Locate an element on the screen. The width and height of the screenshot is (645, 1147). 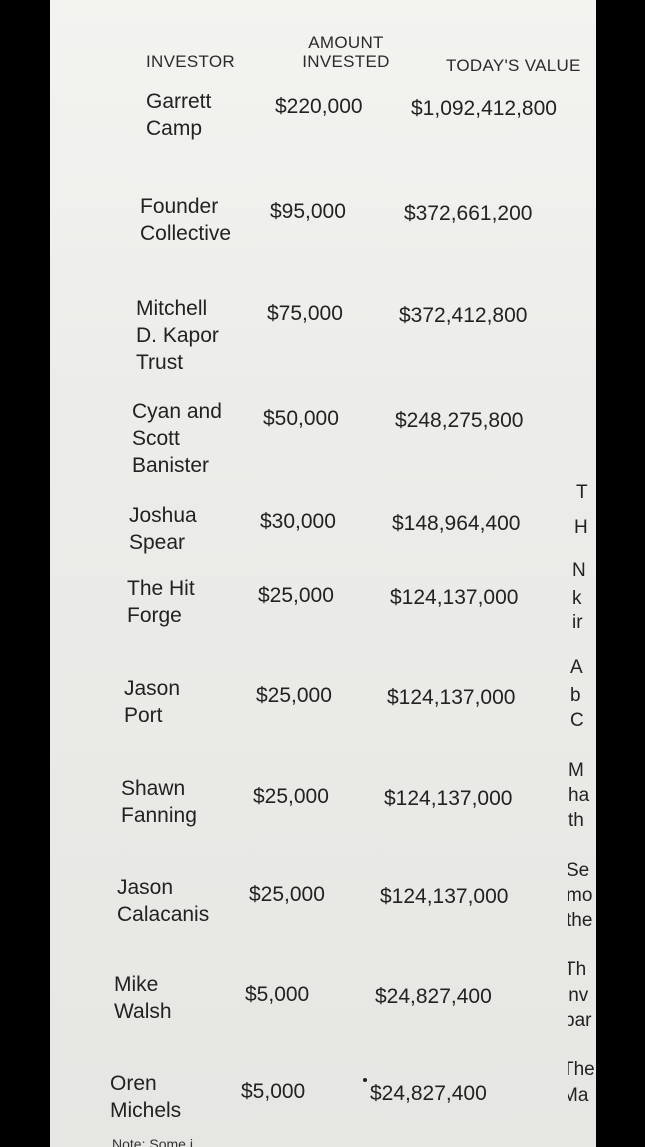
clipped-text-fragment: The is located at coordinates (581, 1069).